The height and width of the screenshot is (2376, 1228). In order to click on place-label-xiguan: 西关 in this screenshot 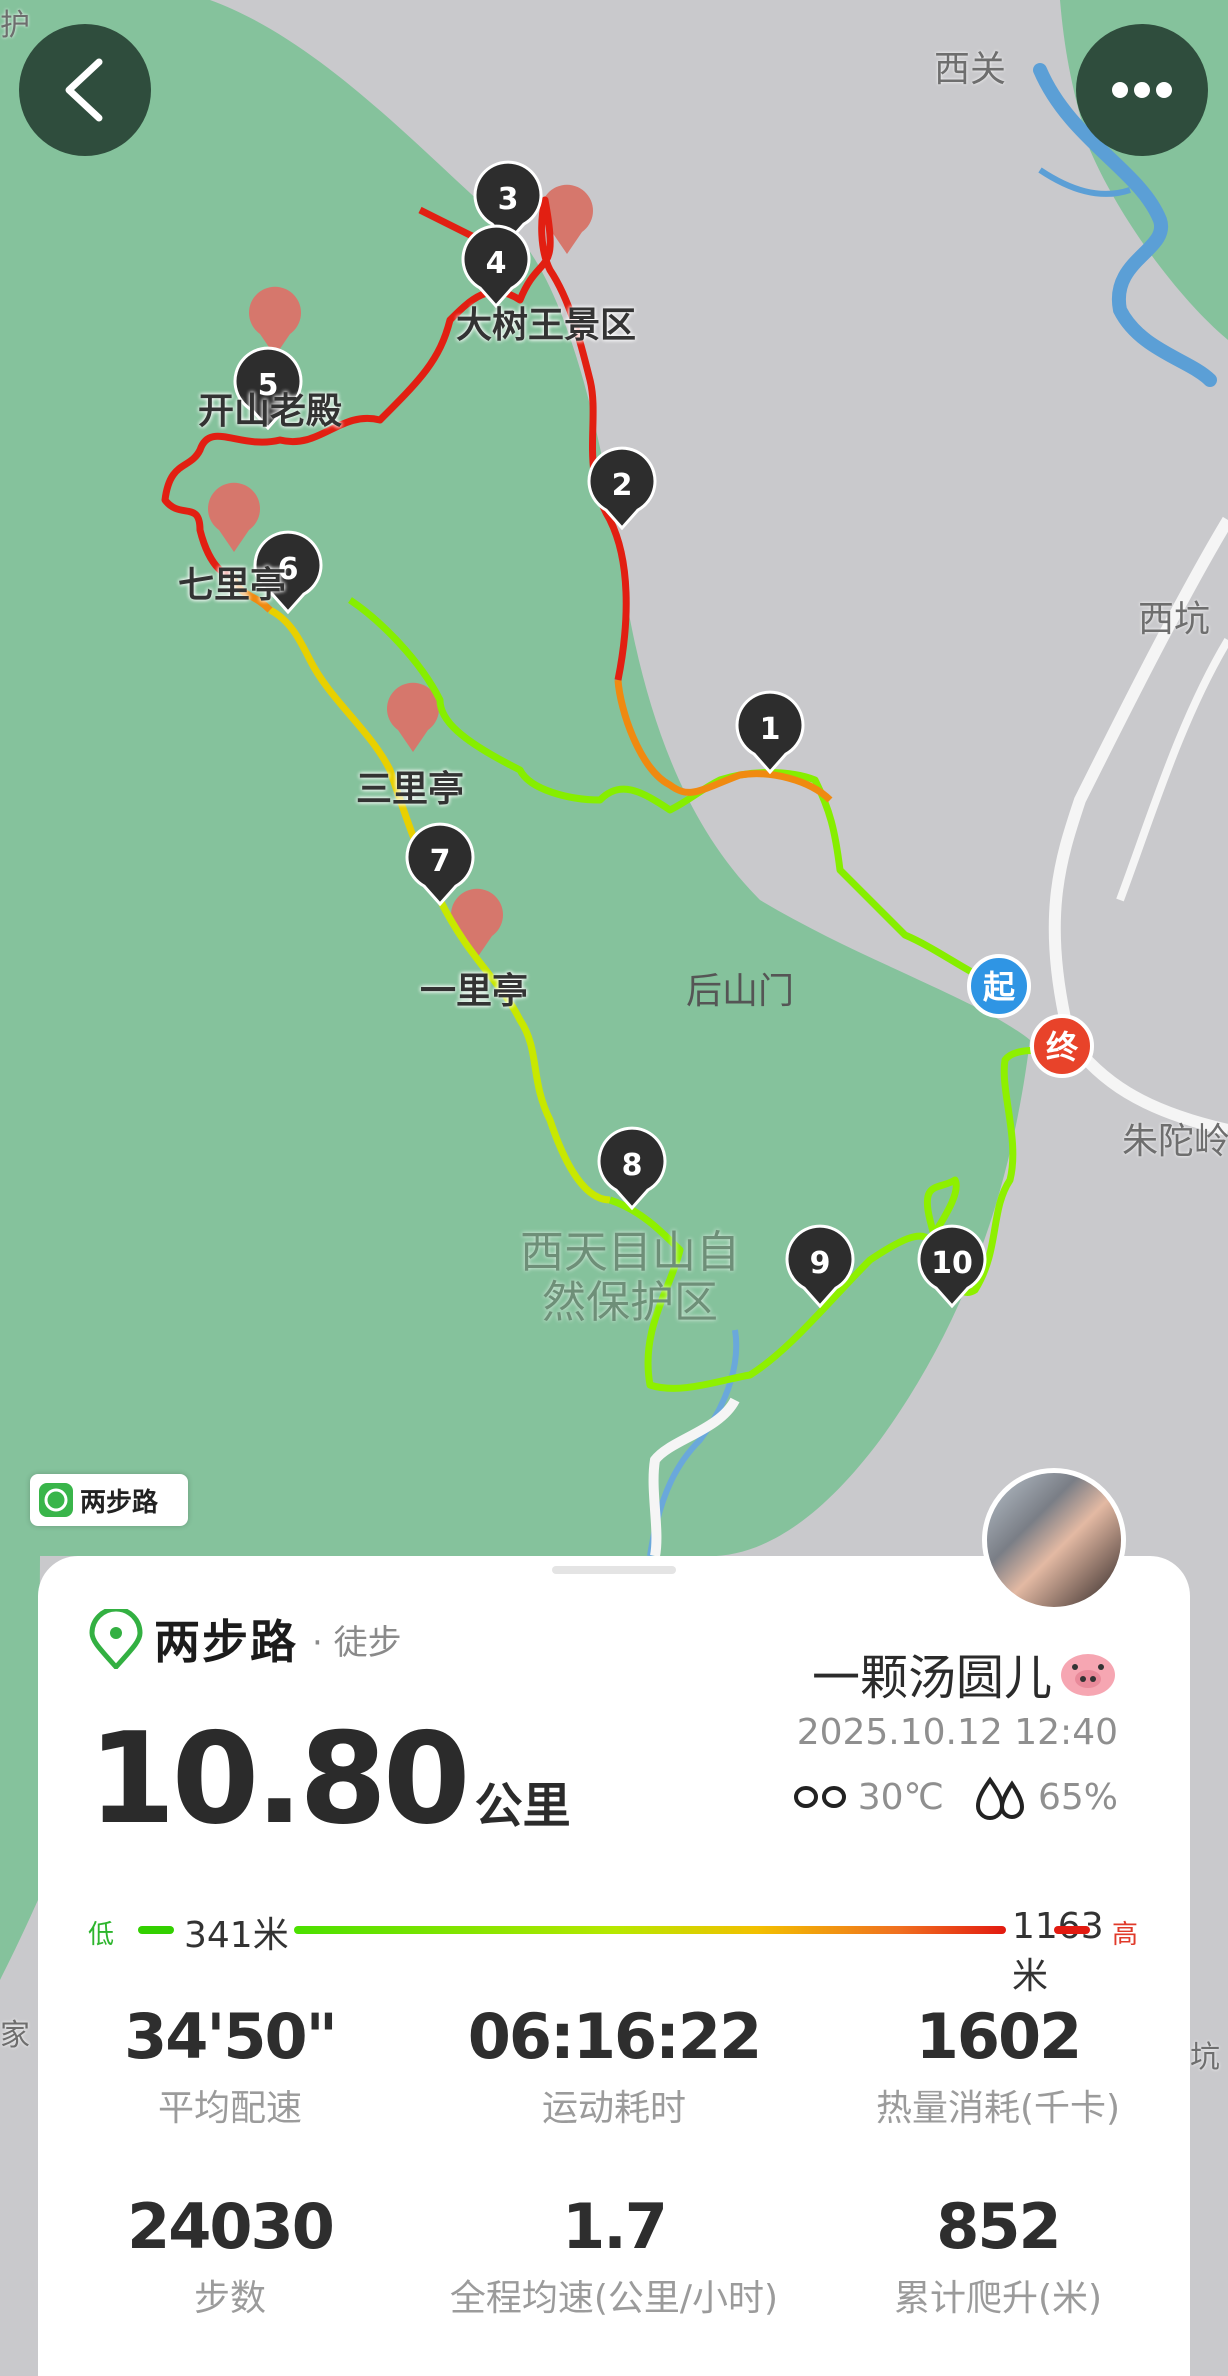, I will do `click(970, 69)`.